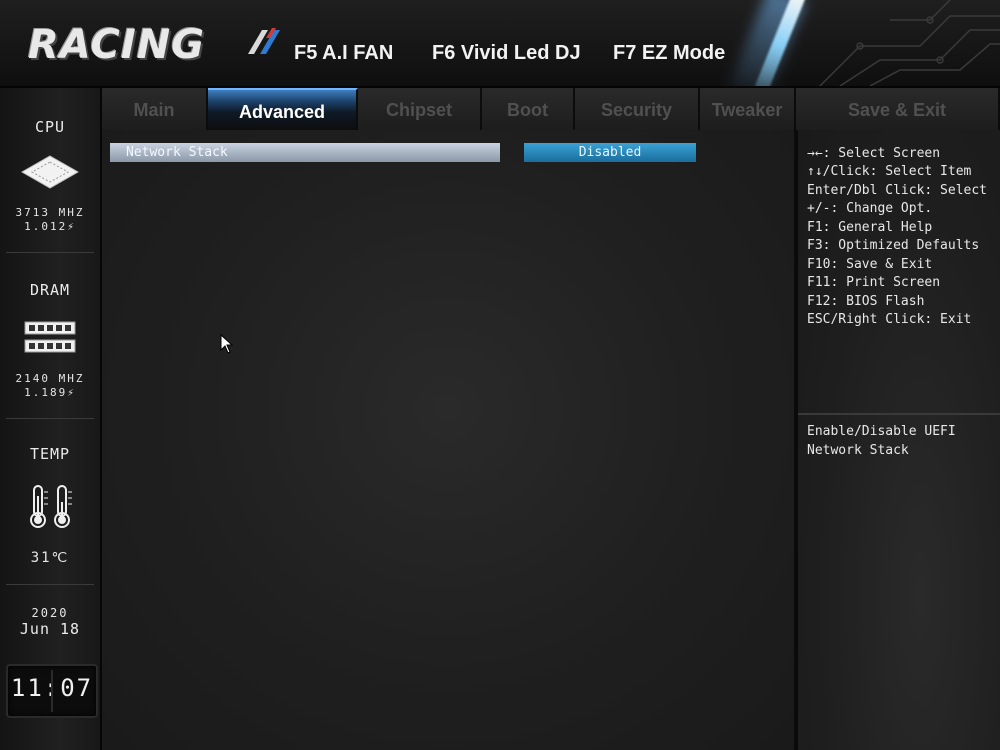 The image size is (1000, 750). What do you see at coordinates (420, 109) in the screenshot?
I see `tab-chipset: Chipset` at bounding box center [420, 109].